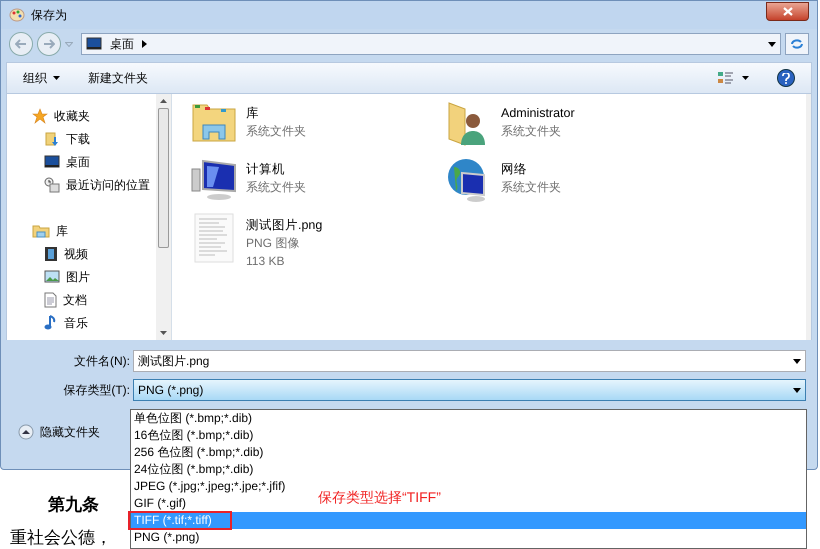 This screenshot has height=549, width=820. What do you see at coordinates (50, 300) in the screenshot?
I see `document-icon` at bounding box center [50, 300].